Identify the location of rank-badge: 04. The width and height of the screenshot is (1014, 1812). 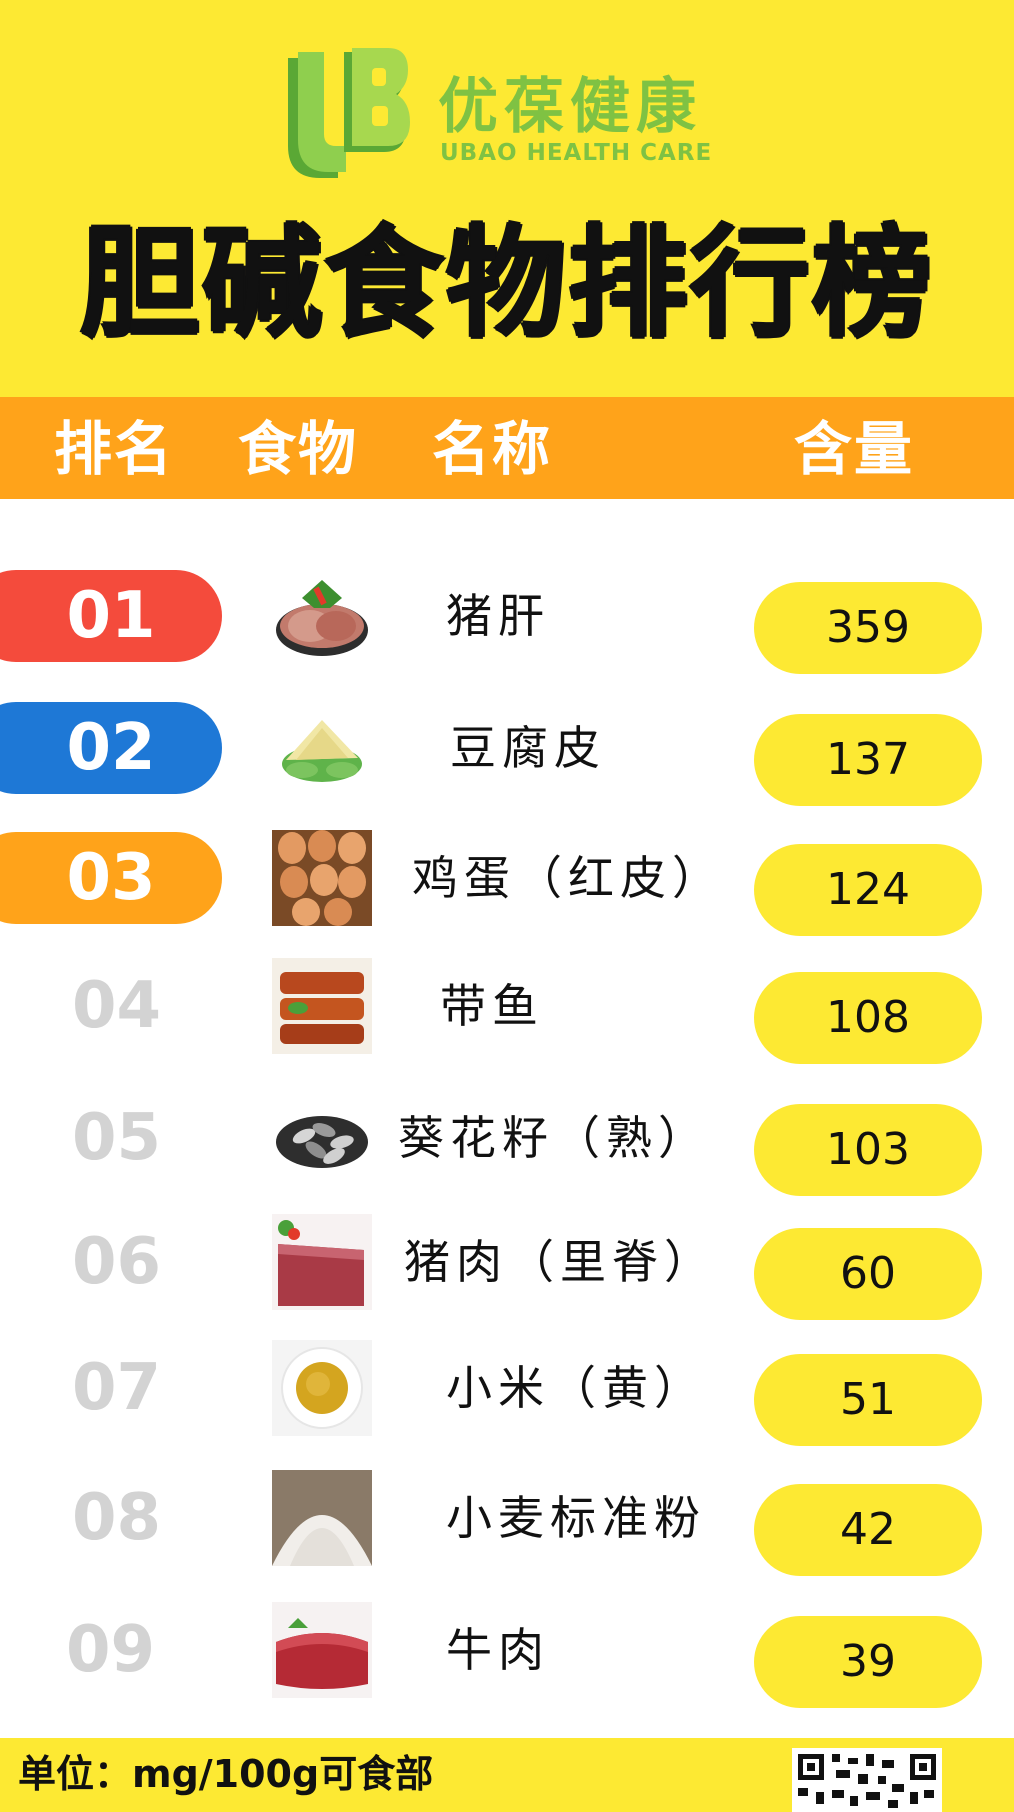
(117, 1006).